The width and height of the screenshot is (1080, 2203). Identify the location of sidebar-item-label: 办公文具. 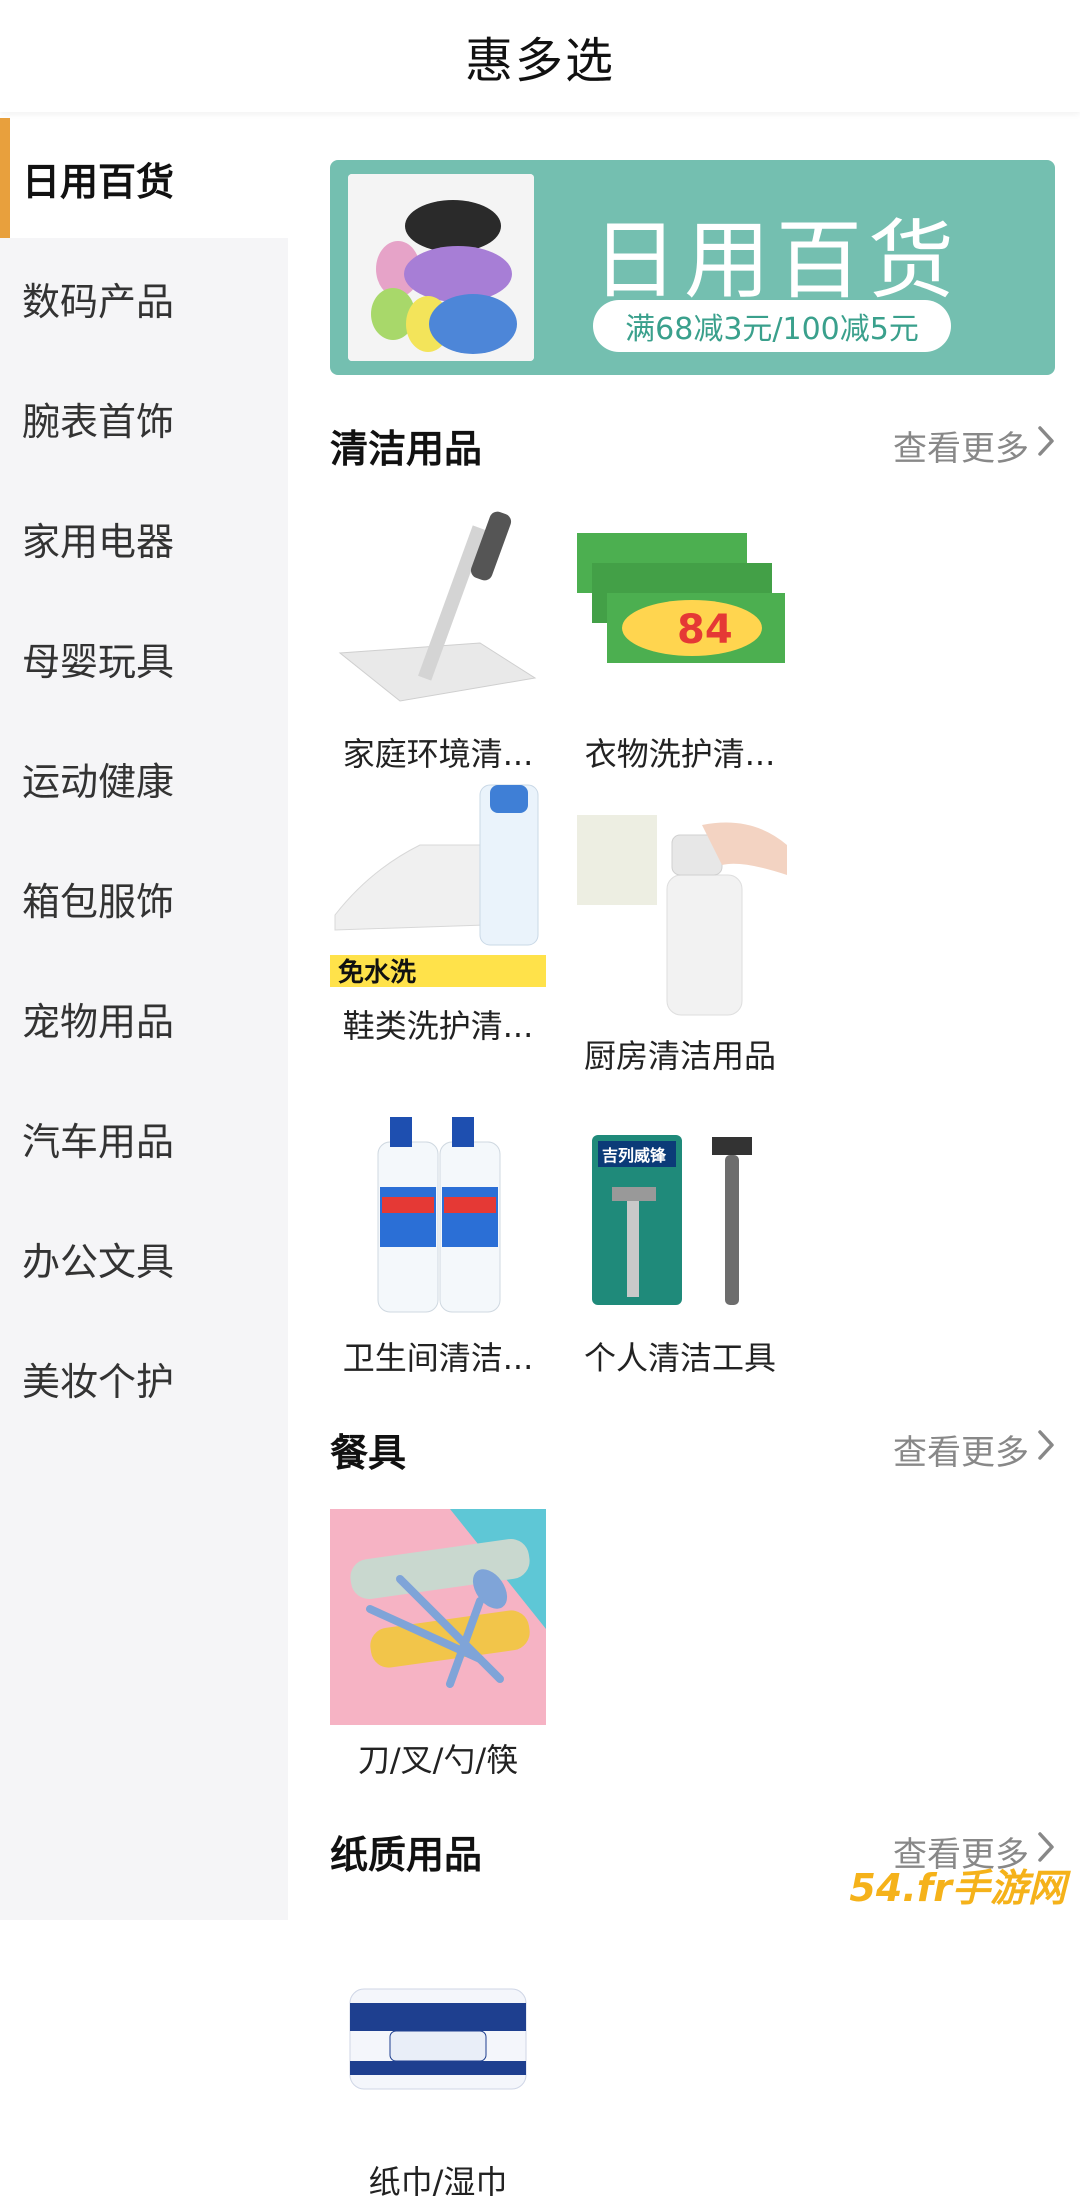
(98, 1261).